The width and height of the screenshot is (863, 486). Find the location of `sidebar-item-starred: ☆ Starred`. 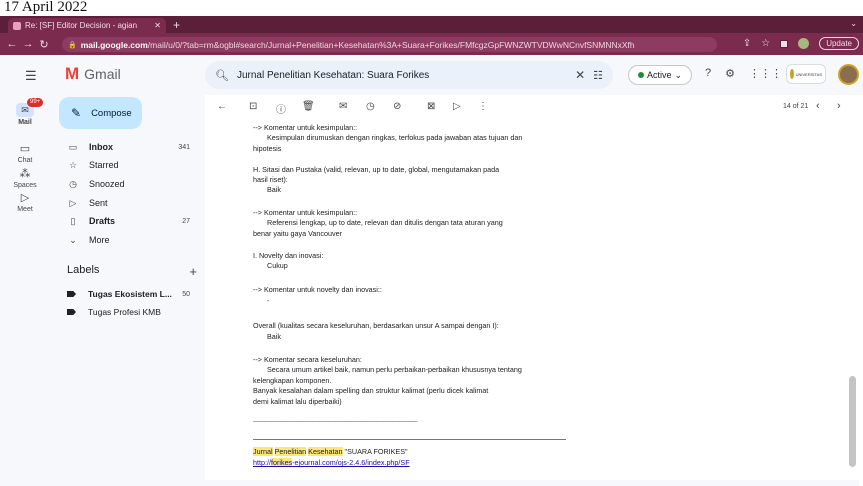

sidebar-item-starred: ☆ Starred is located at coordinates (125, 165).